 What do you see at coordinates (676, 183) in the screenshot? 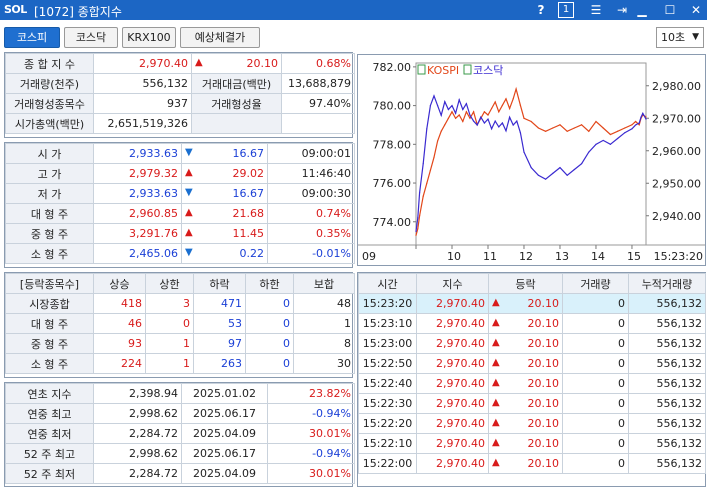
I see `right-axis-tick: 2,950.00` at bounding box center [676, 183].